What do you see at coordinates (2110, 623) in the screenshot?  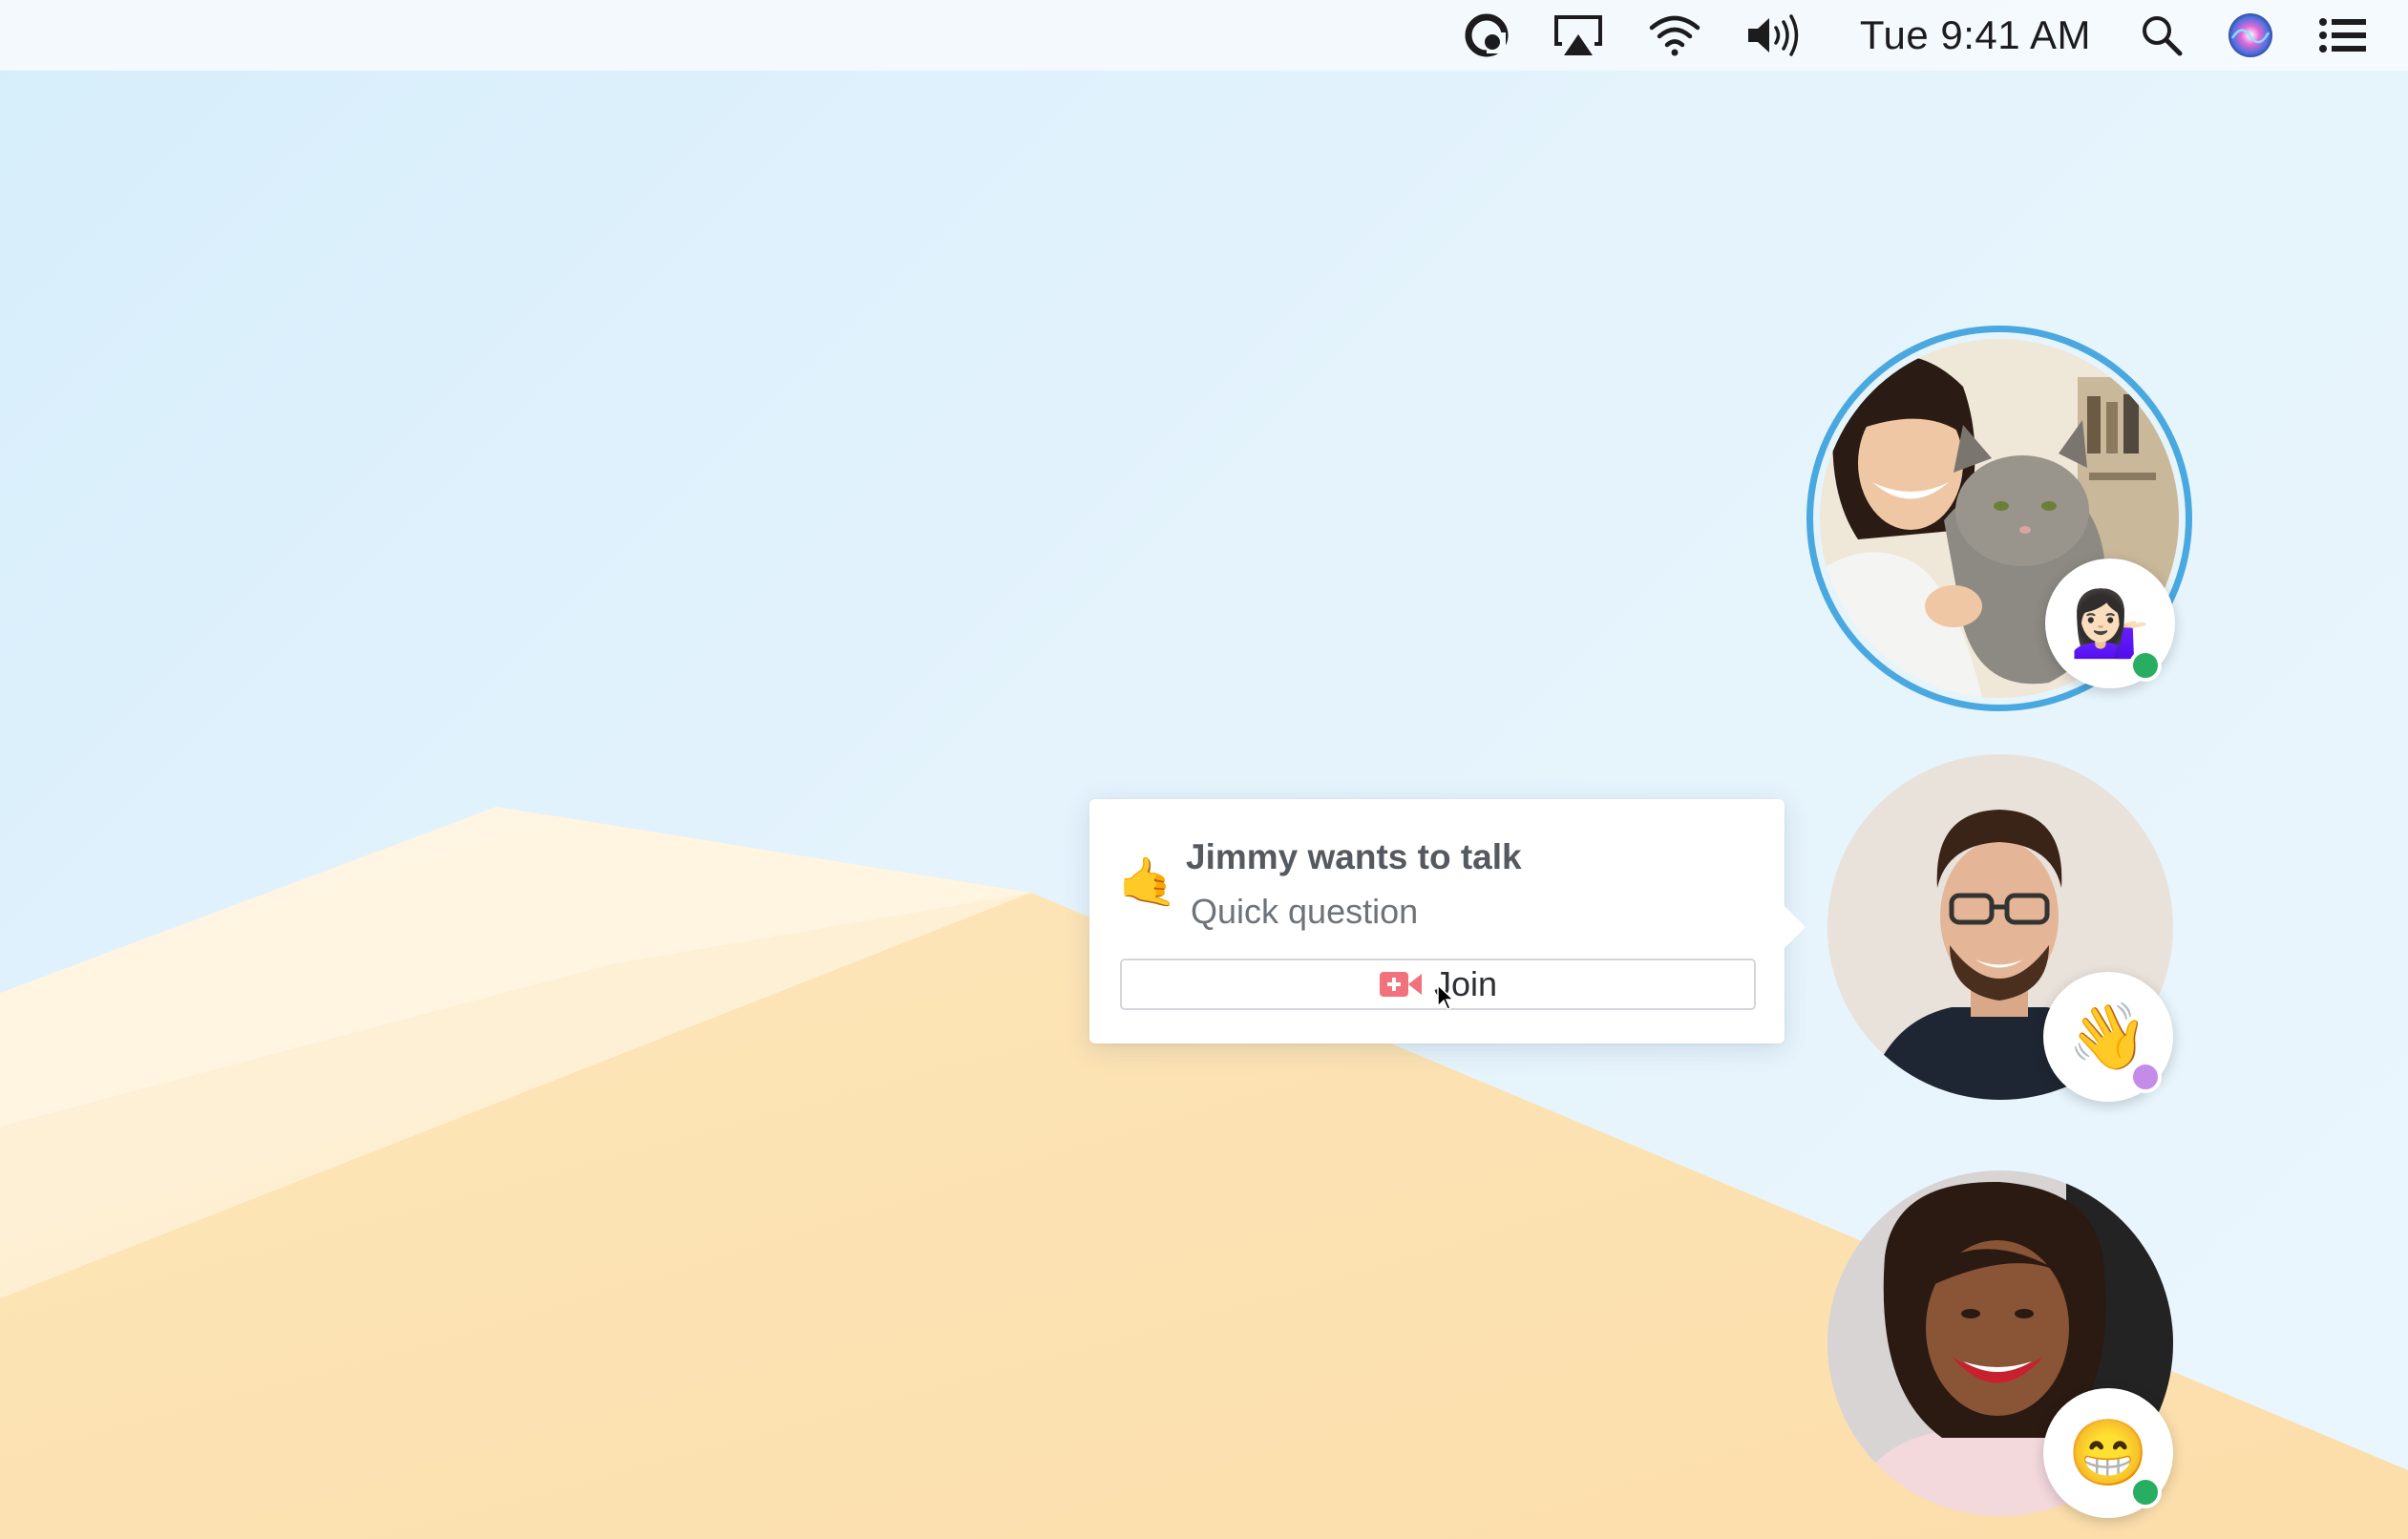 I see `person-1-emoji: 💁🏻‍♀️` at bounding box center [2110, 623].